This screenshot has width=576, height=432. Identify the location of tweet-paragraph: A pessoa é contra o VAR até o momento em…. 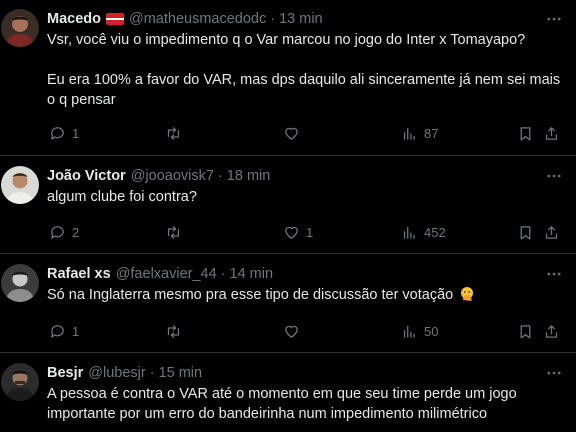
(282, 404).